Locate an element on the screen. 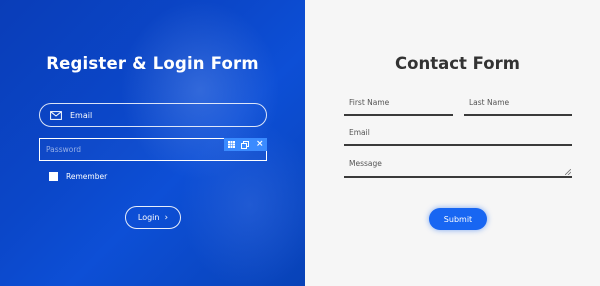  login-button-label: Login is located at coordinates (148, 217).